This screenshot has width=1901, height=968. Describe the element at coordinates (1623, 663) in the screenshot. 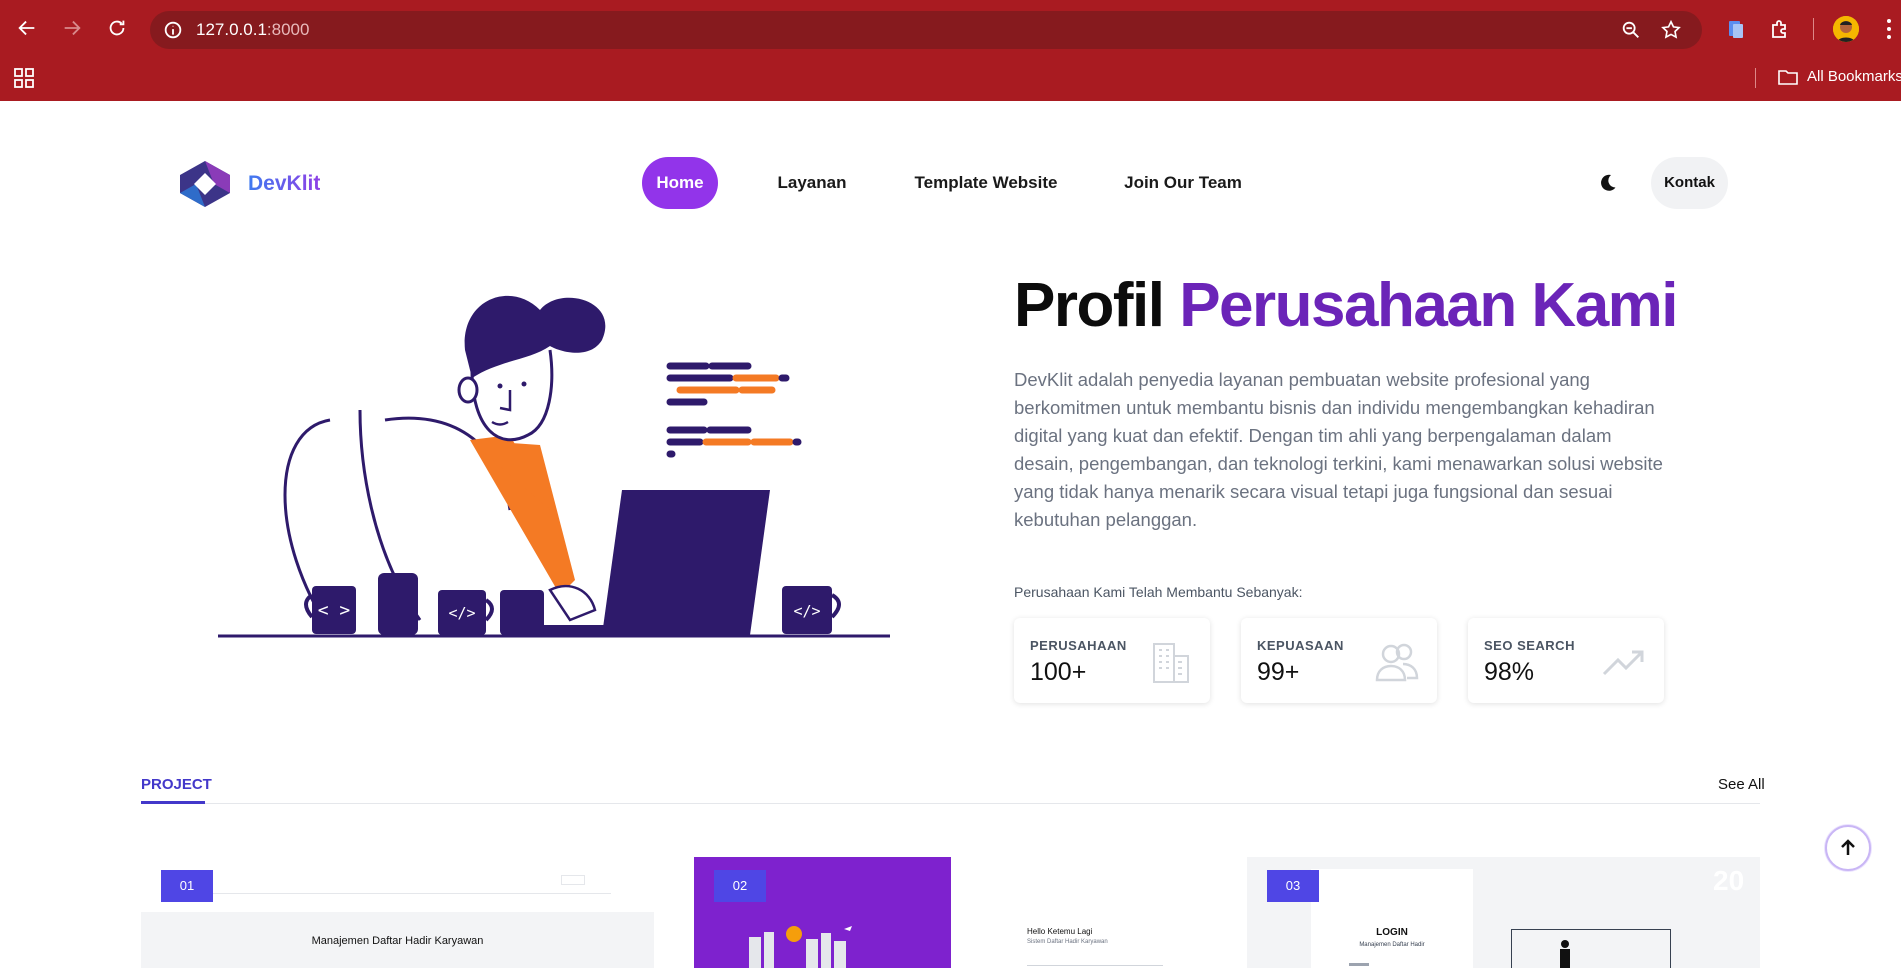

I see `trending-up-icon` at that location.